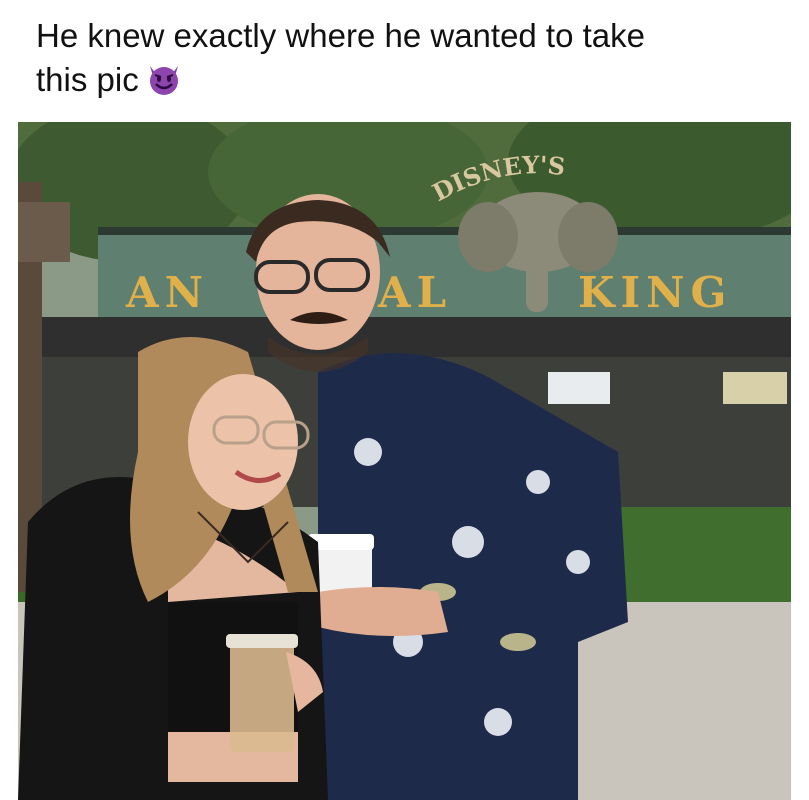 The width and height of the screenshot is (809, 800). I want to click on iced-coffee-cup, so click(262, 697).